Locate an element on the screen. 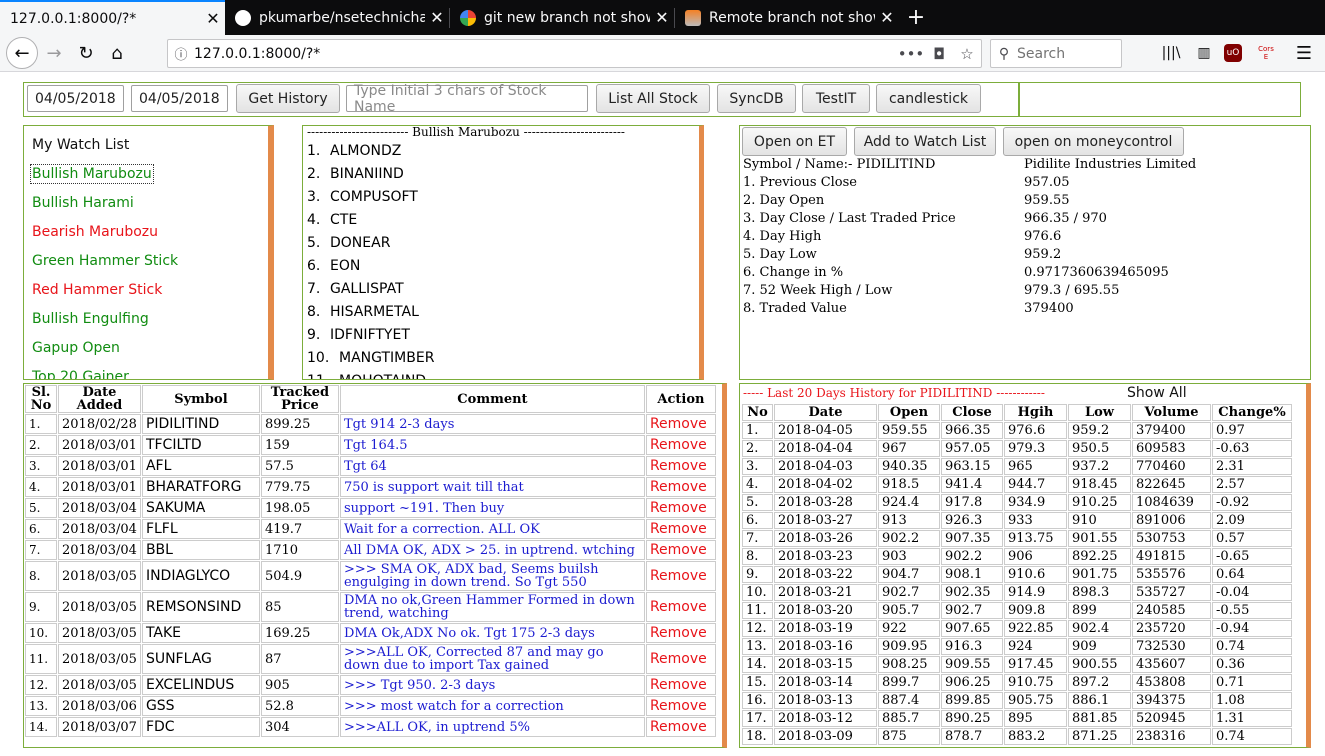 The width and height of the screenshot is (1325, 756). symbol-cell: BHARATFORG is located at coordinates (200, 487).